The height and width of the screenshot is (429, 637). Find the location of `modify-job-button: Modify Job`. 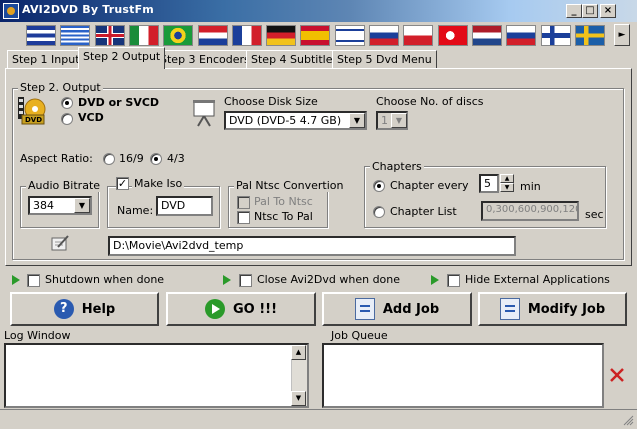

modify-job-button: Modify Job is located at coordinates (552, 309).